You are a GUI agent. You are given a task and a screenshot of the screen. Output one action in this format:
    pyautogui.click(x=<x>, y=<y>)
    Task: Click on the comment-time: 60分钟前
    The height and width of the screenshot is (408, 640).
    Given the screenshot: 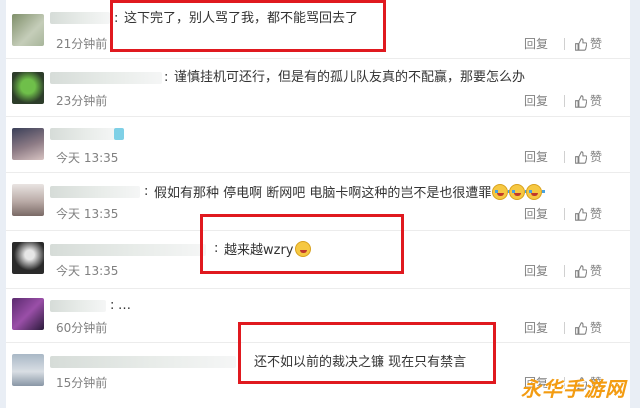 What is the action you would take?
    pyautogui.click(x=82, y=328)
    